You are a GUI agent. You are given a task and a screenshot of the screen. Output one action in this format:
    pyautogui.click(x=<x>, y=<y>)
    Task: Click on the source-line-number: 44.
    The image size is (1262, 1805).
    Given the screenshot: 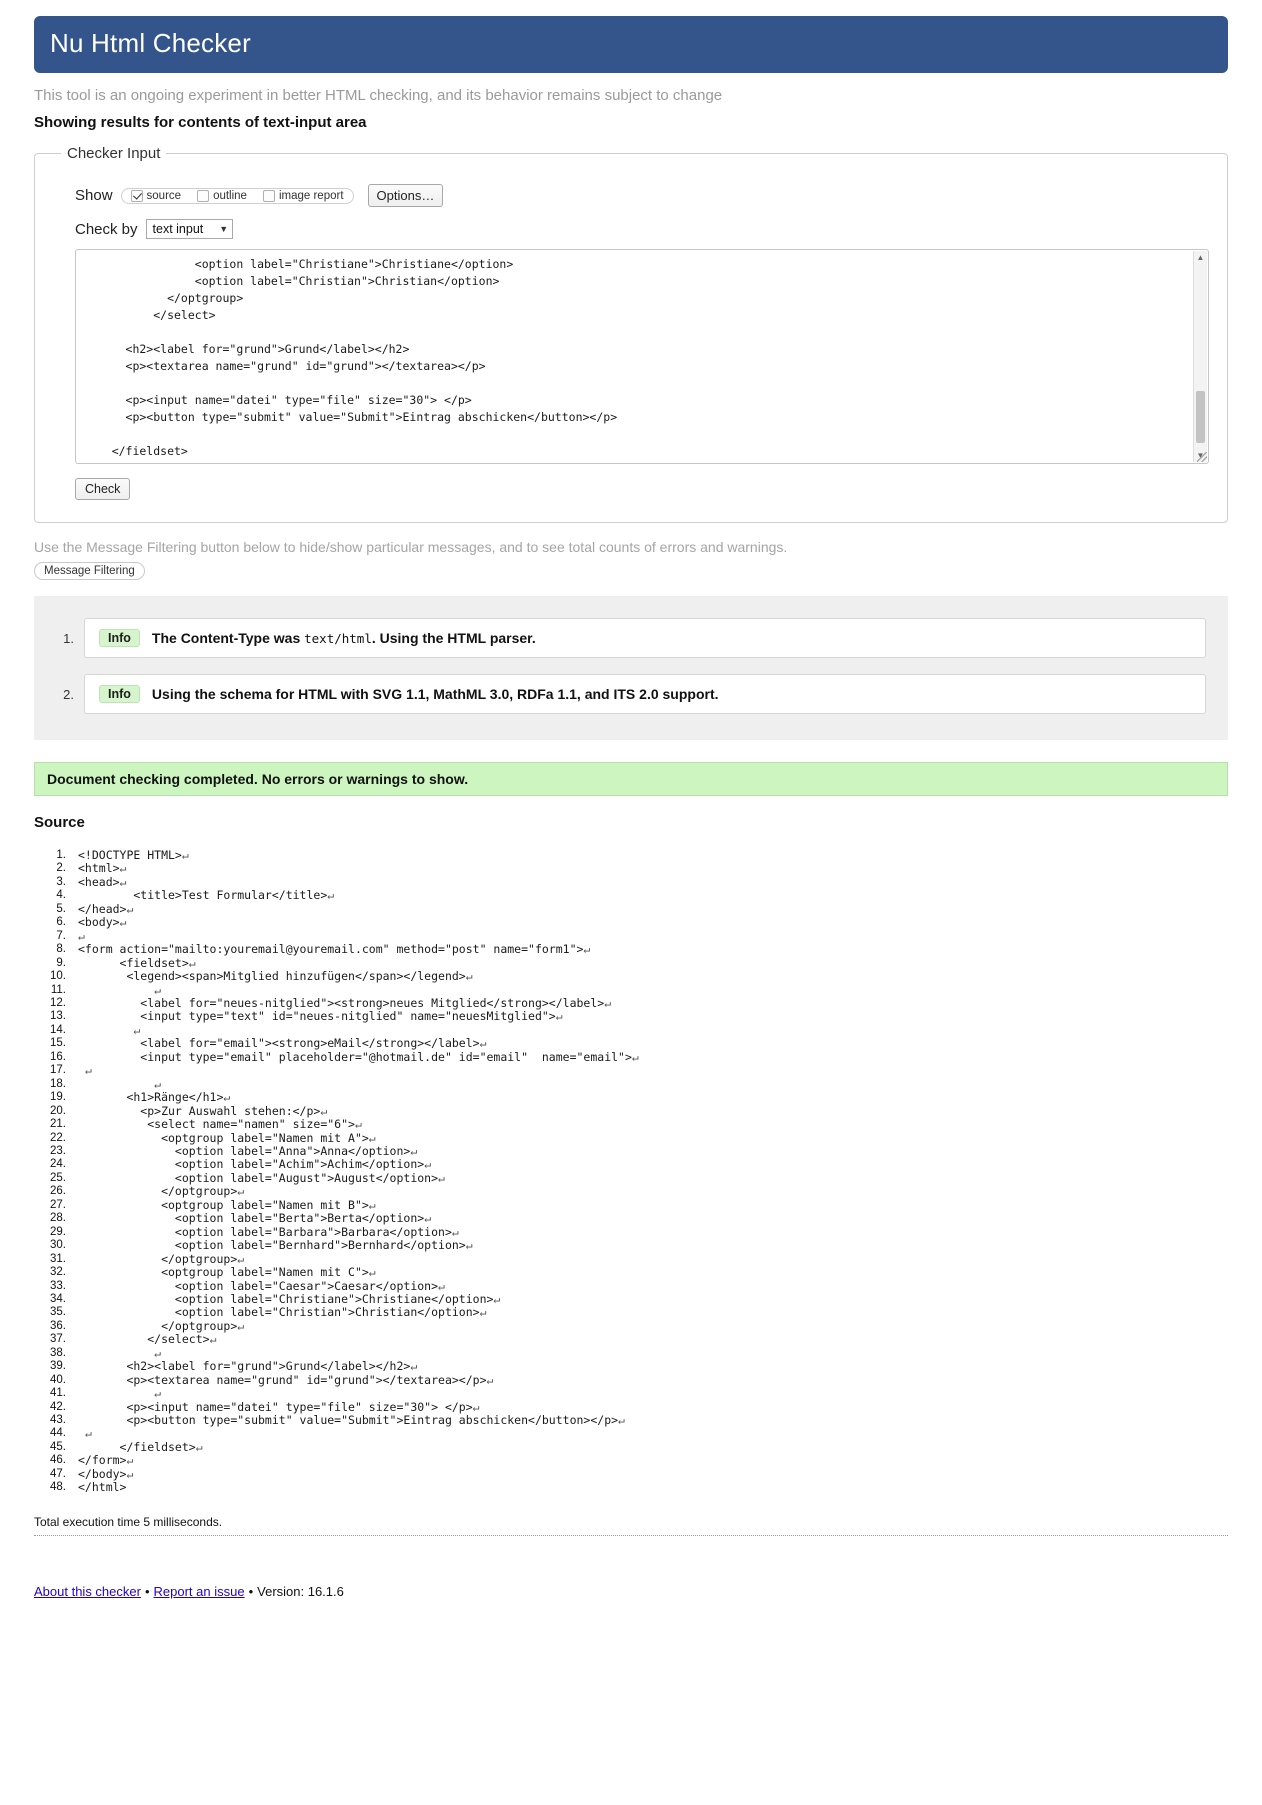 What is the action you would take?
    pyautogui.click(x=58, y=1433)
    